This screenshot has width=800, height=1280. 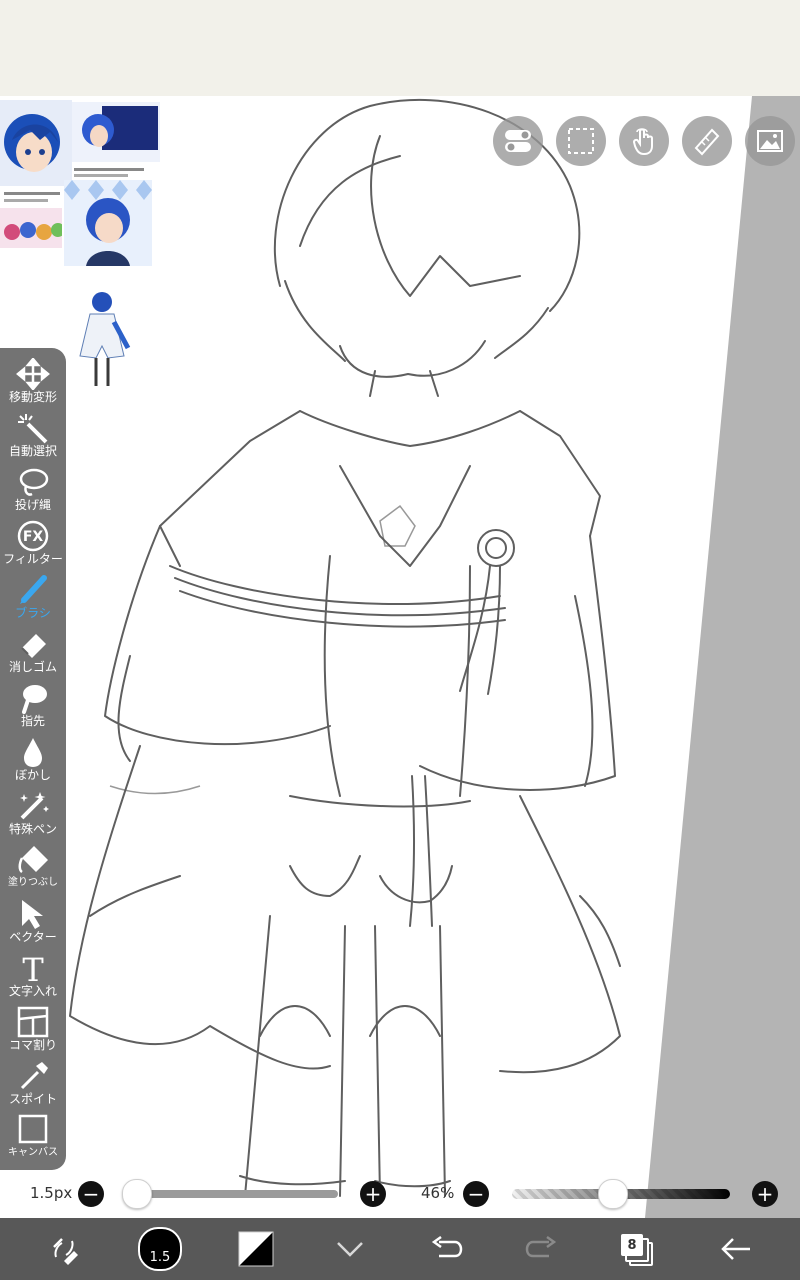 I want to click on hand-pointer-icon, so click(x=642, y=142).